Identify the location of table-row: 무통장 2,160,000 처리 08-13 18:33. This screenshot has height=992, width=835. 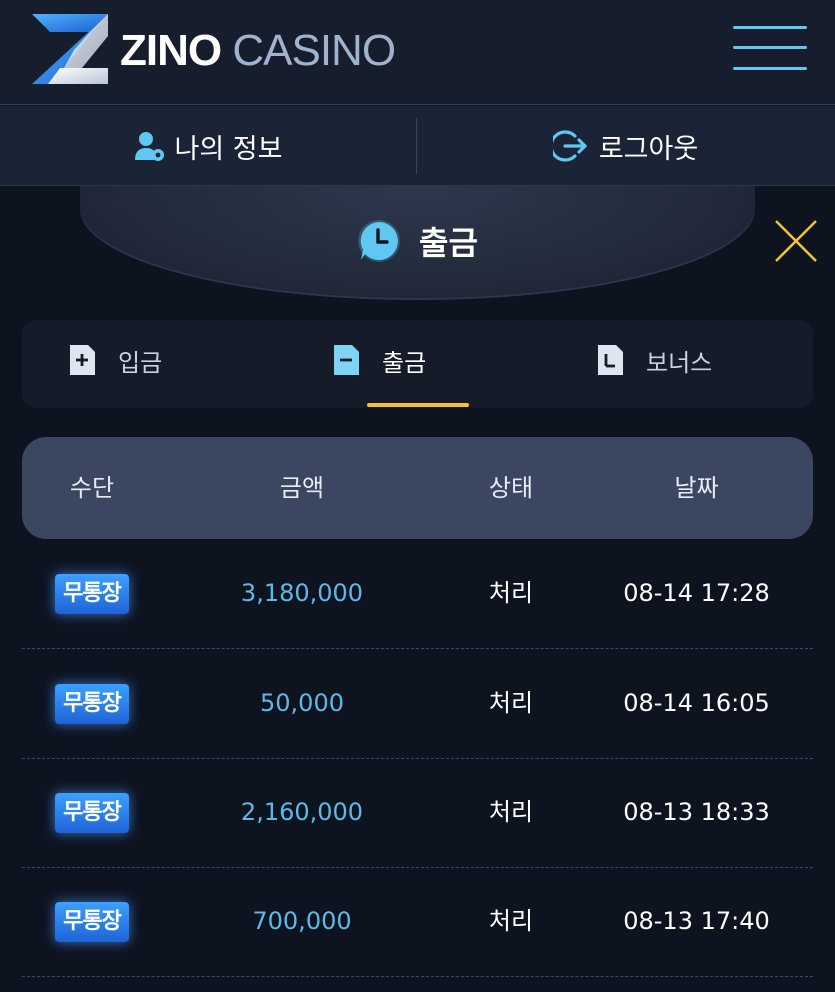
(417, 813).